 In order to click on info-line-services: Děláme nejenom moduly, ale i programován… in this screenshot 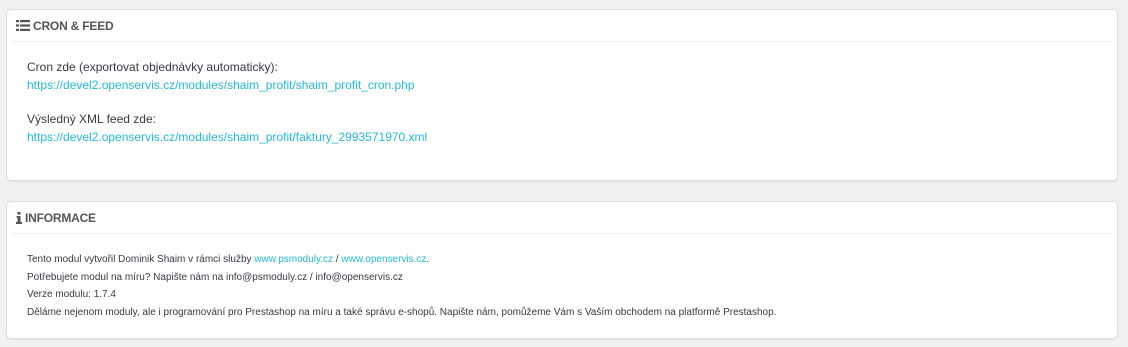, I will do `click(402, 312)`.